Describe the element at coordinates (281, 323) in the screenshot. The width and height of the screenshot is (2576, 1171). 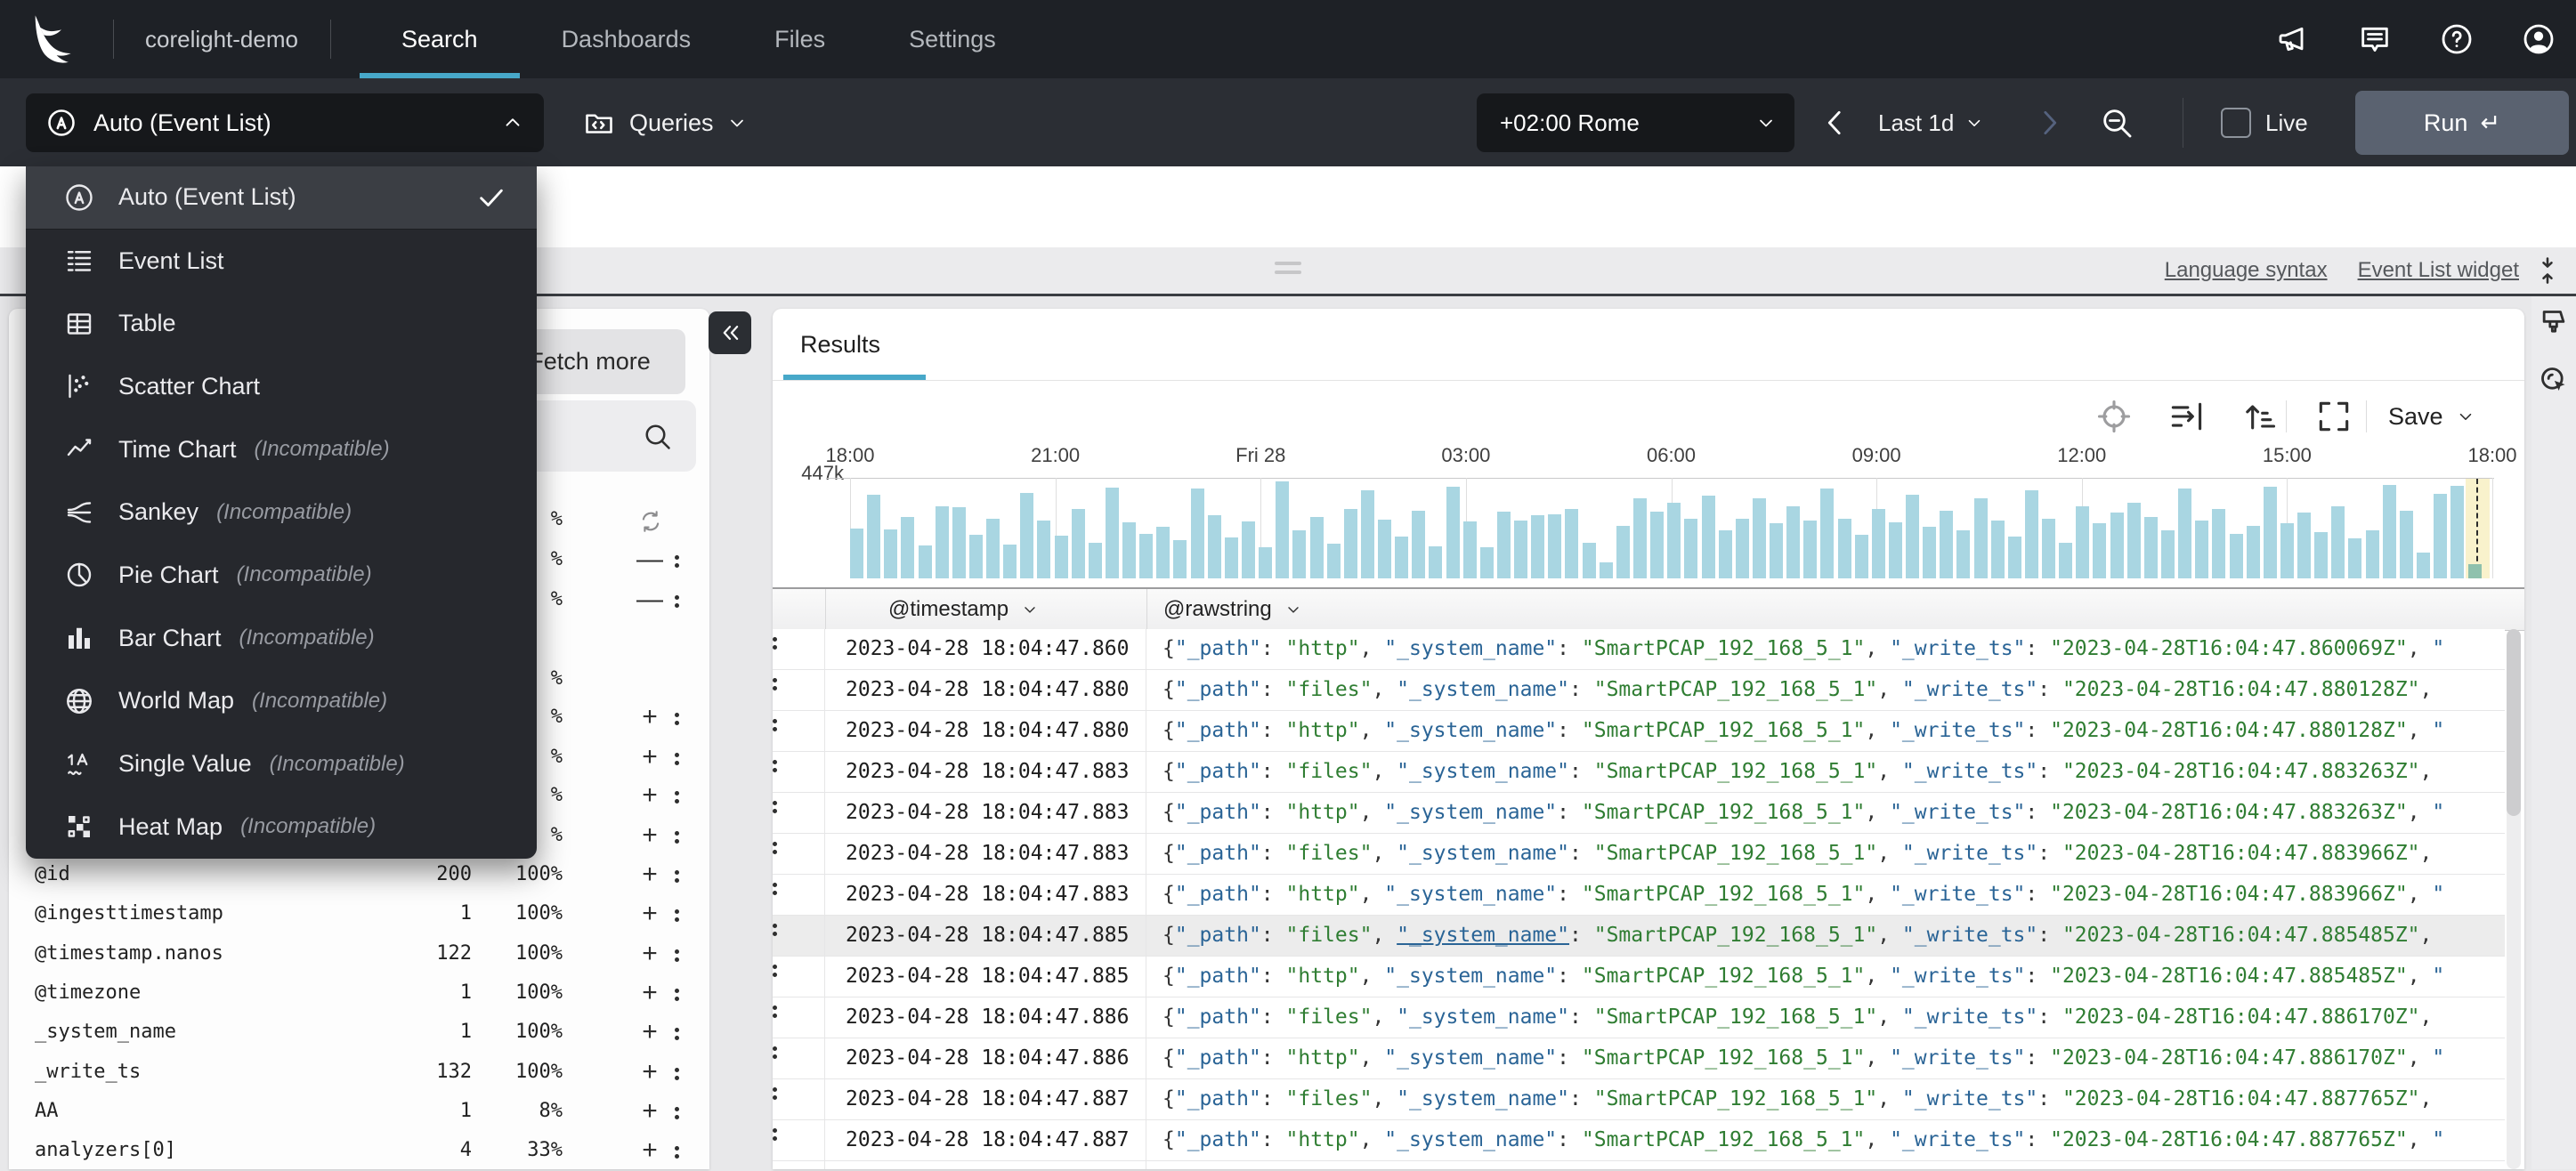
I see `view-menu-item-table: Table` at that location.